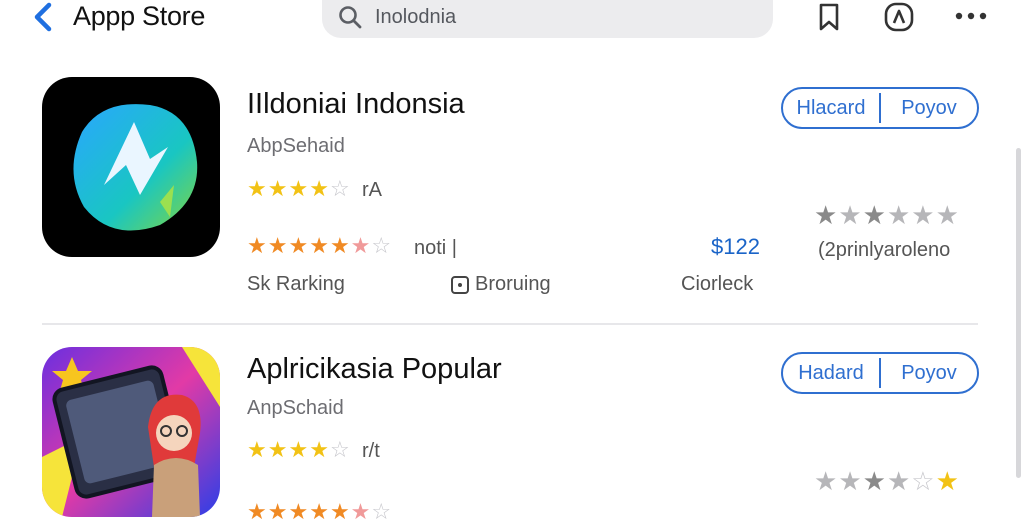 The image size is (1024, 524). What do you see at coordinates (1018, 313) in the screenshot?
I see `scrollbar` at bounding box center [1018, 313].